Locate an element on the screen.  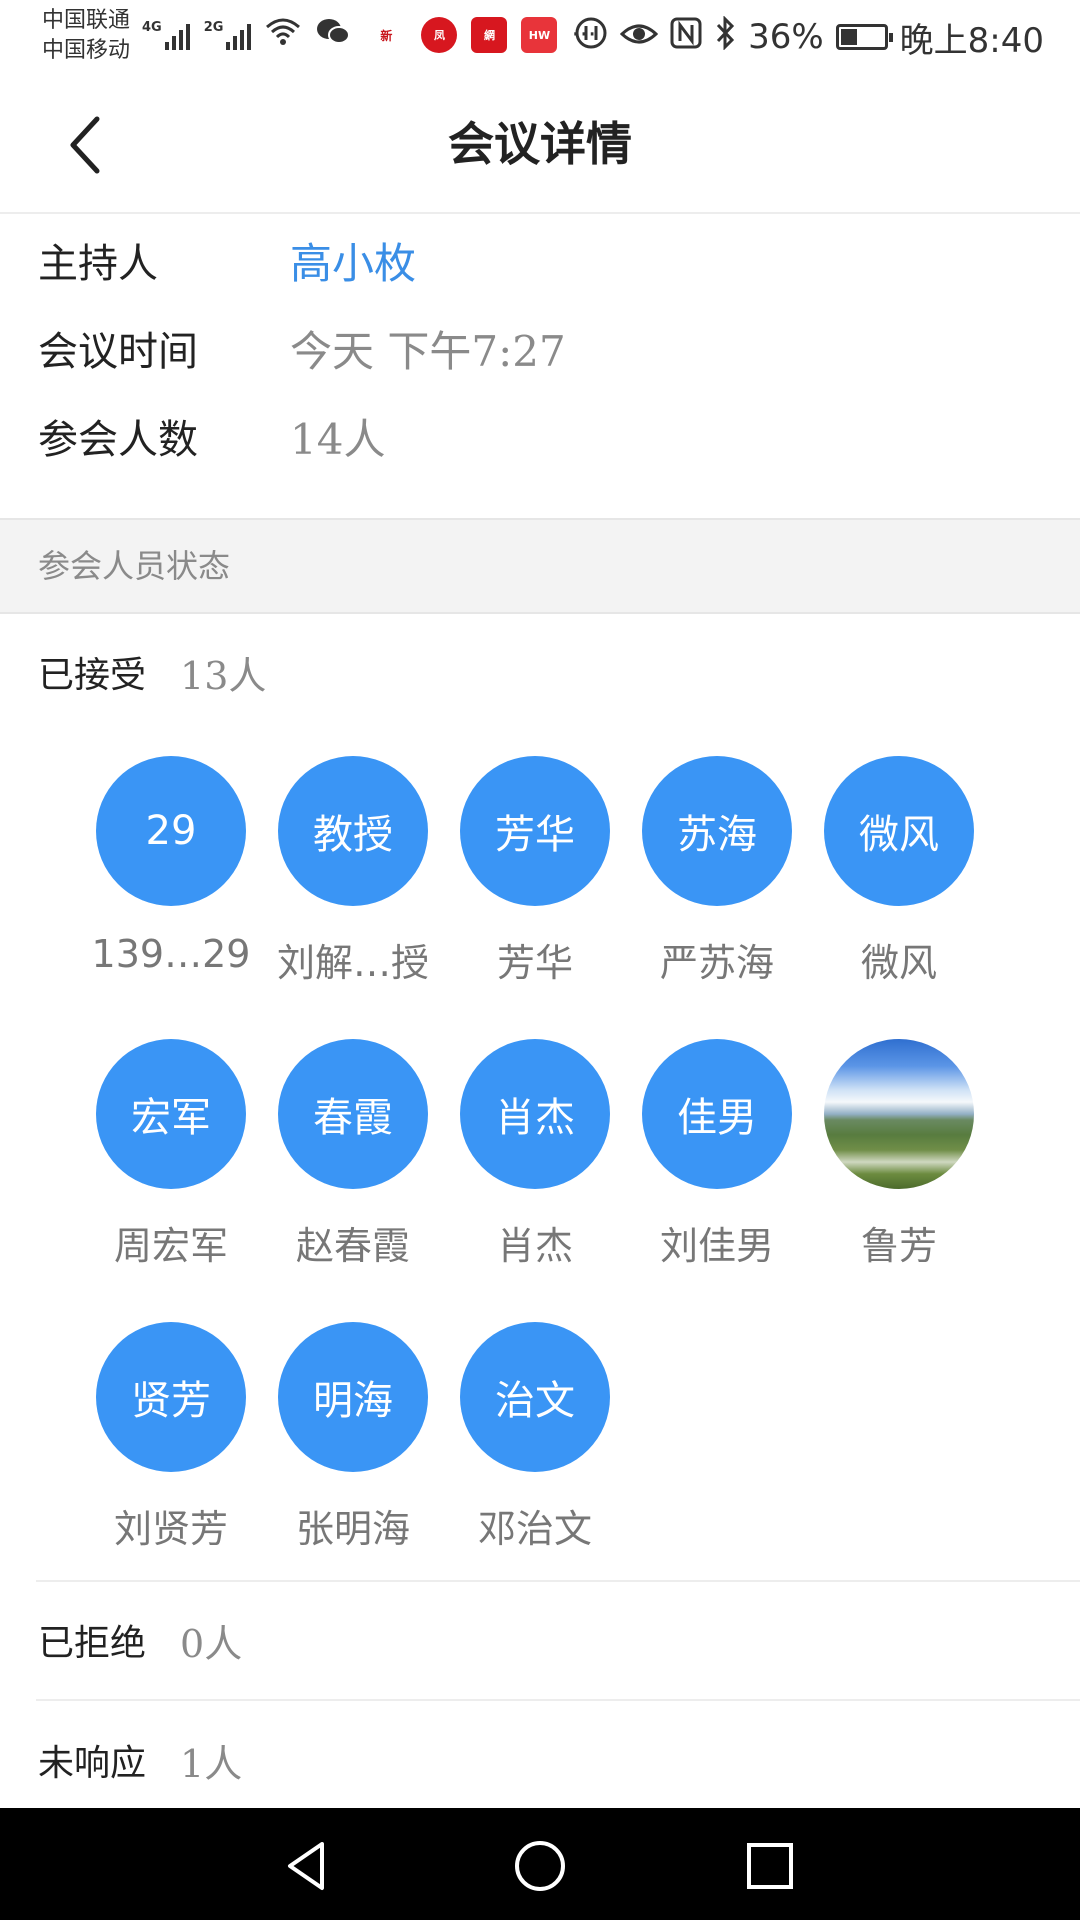
status-icons: 4G 2G 新 凤 網 HW ··· is located at coordinates (369, 35).